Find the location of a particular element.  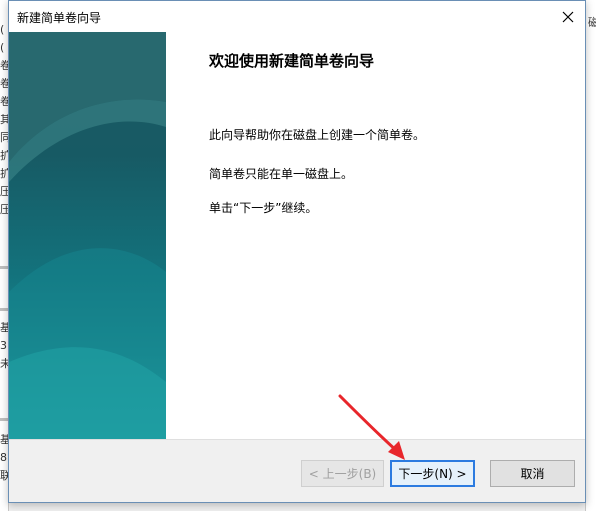

bg-text: 其 is located at coordinates (4, 120).